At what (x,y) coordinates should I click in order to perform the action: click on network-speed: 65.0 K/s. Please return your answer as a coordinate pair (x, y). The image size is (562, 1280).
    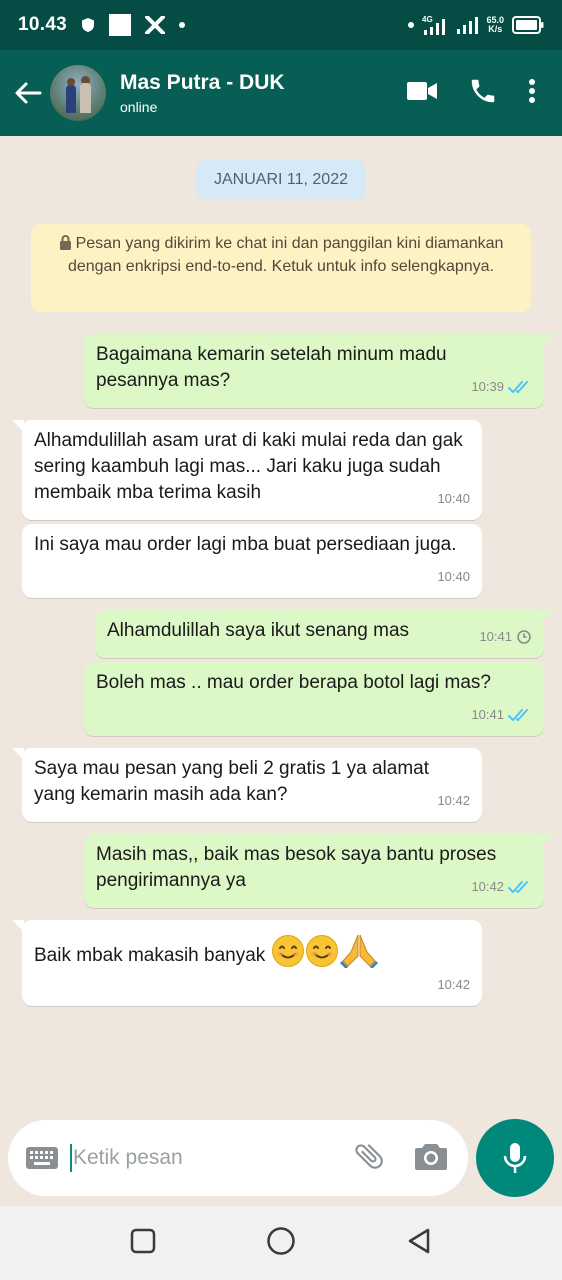
    Looking at the image, I should click on (495, 25).